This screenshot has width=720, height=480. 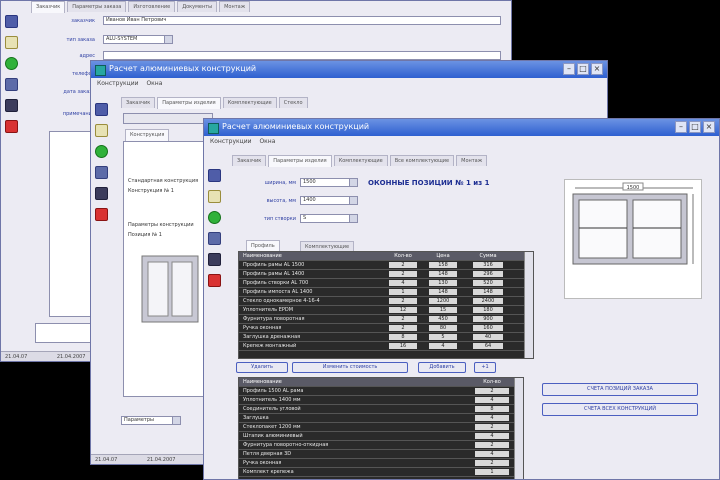 I want to click on table-row: Профиль 1500 AL рама 2, so click(x=381, y=391).